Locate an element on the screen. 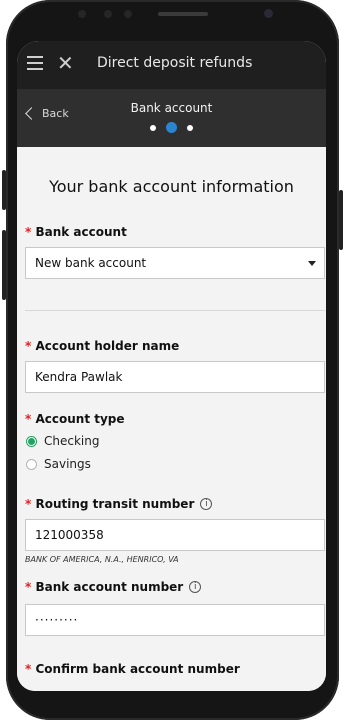 Image resolution: width=345 pixels, height=724 pixels. bank-account-select: New bank account is located at coordinates (175, 263).